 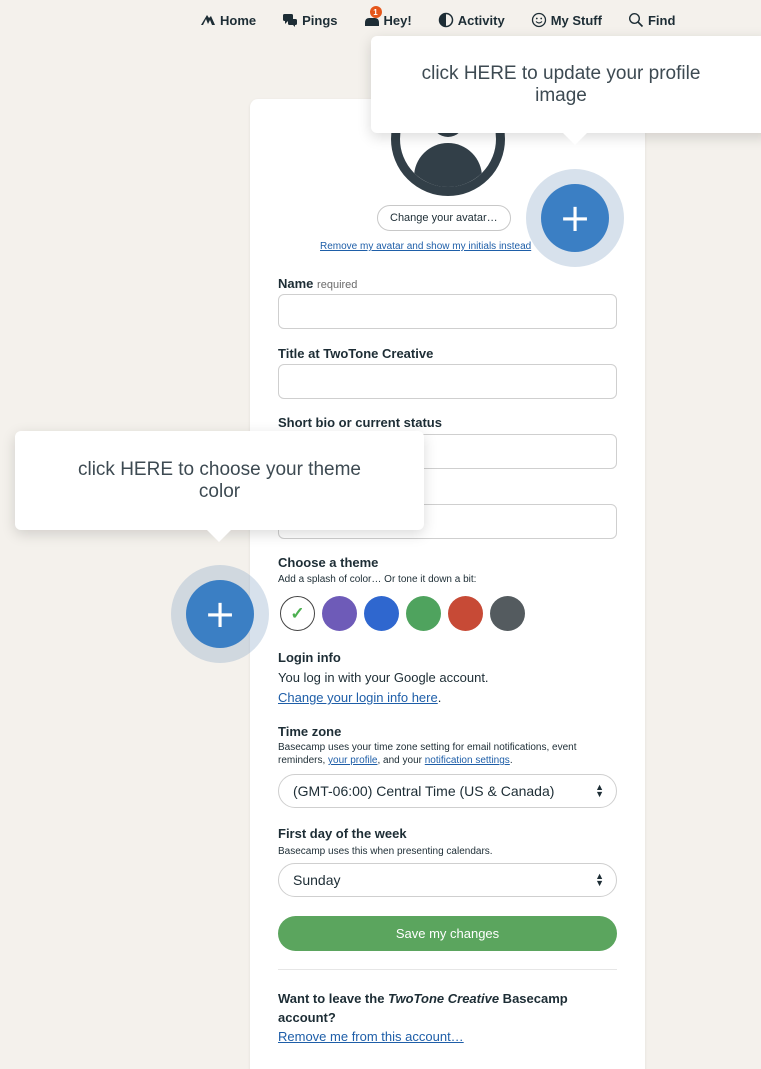 What do you see at coordinates (447, 381) in the screenshot?
I see `title-field` at bounding box center [447, 381].